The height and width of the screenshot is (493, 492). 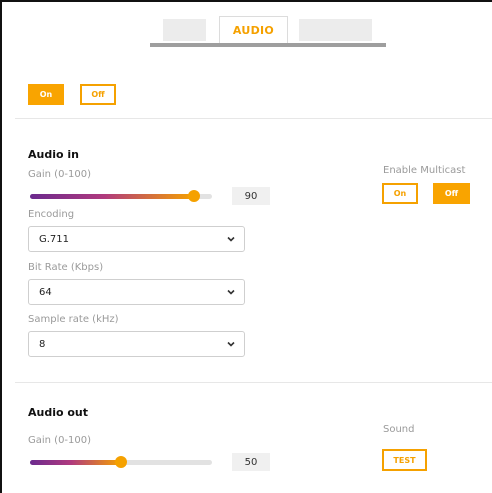 I want to click on audio-out-gain-fill, so click(x=75, y=462).